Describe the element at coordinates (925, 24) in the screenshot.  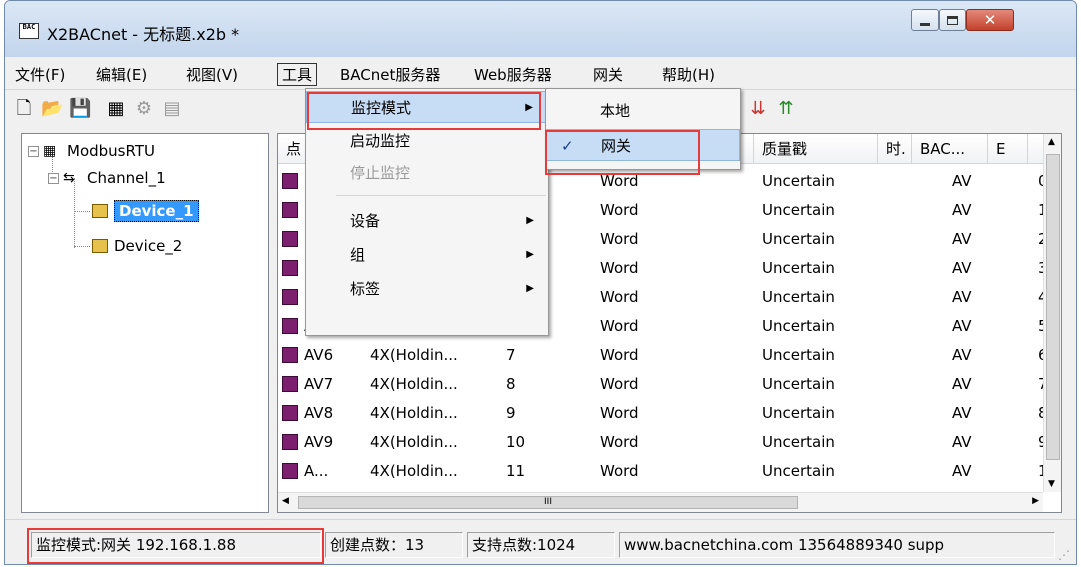
I see `minimize-icon` at that location.